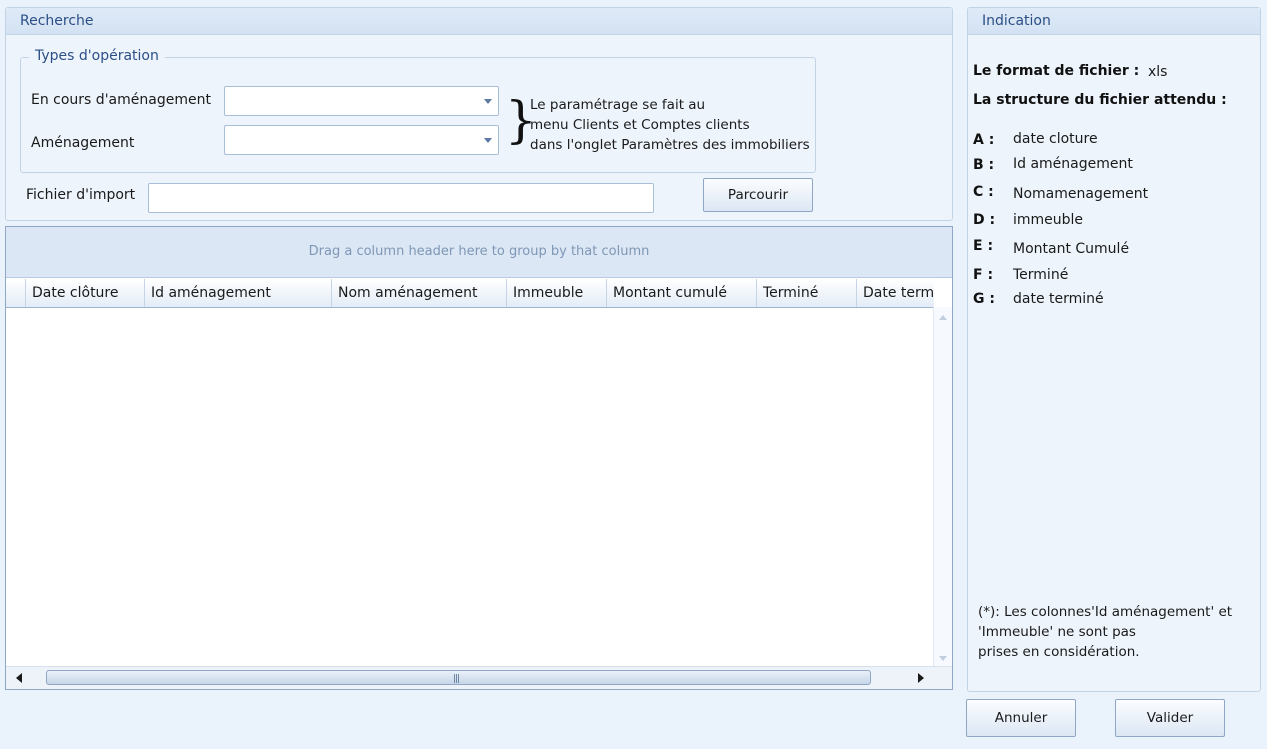 Image resolution: width=1267 pixels, height=749 pixels. What do you see at coordinates (1056, 71) in the screenshot?
I see `format-label: Le format de fichier :` at bounding box center [1056, 71].